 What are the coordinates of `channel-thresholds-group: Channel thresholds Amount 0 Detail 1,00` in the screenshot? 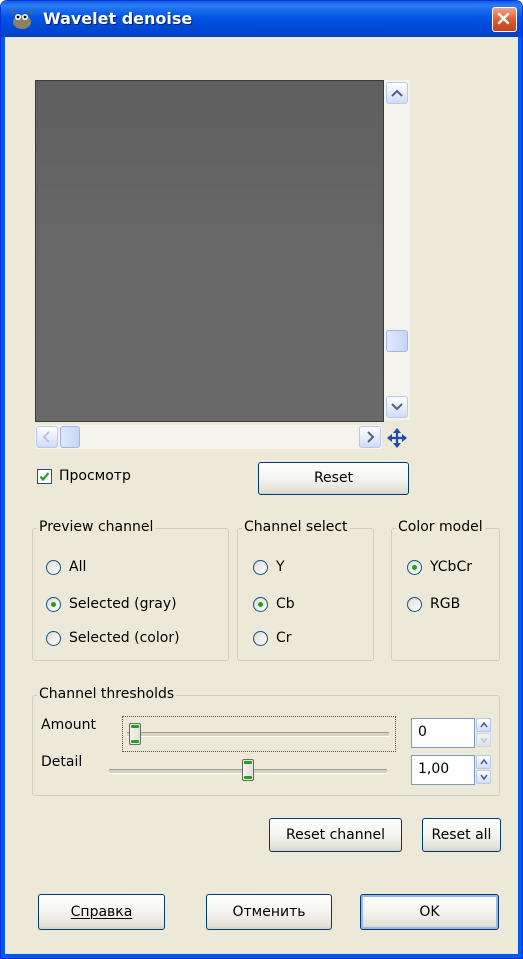 It's located at (266, 741).